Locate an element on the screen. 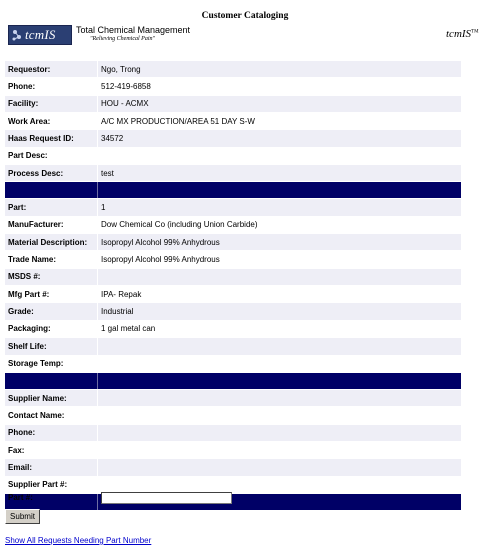  field-label: Storage Temp: is located at coordinates (51, 364).